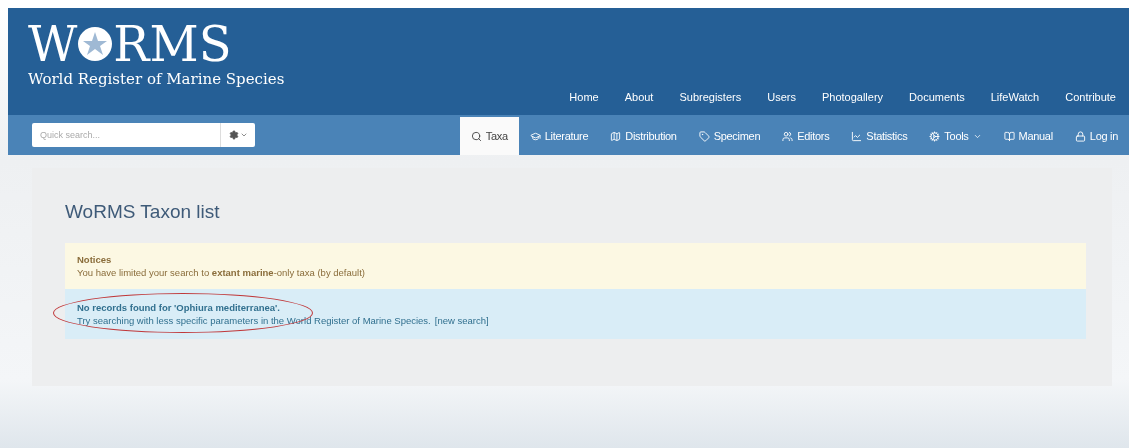 The image size is (1129, 448). I want to click on notice-text: You have limited your search to extant marine-only taxa (by default), so click(221, 272).